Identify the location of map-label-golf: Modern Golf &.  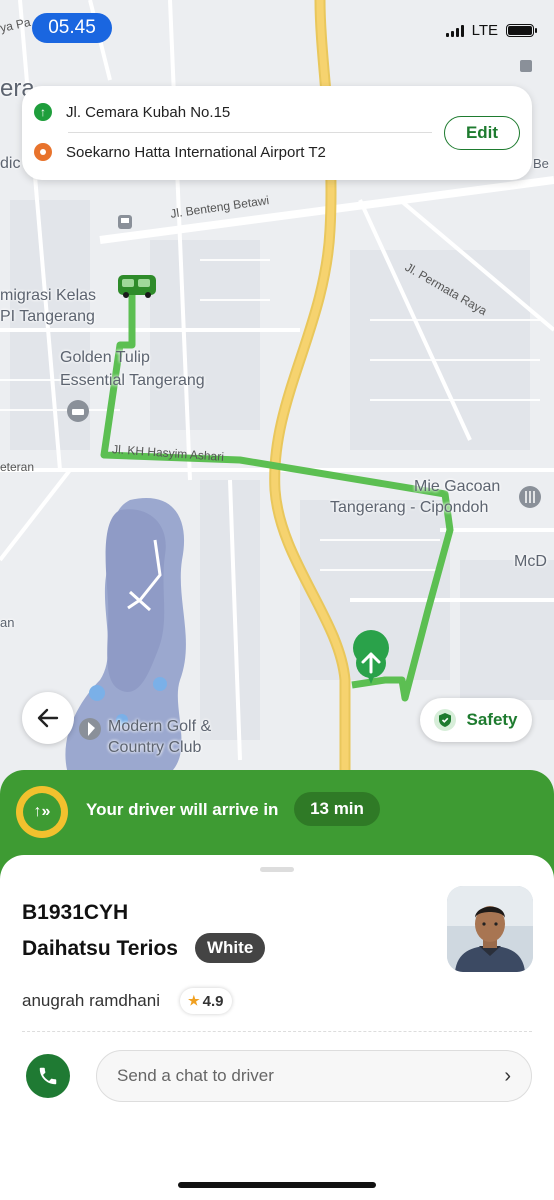
(160, 726).